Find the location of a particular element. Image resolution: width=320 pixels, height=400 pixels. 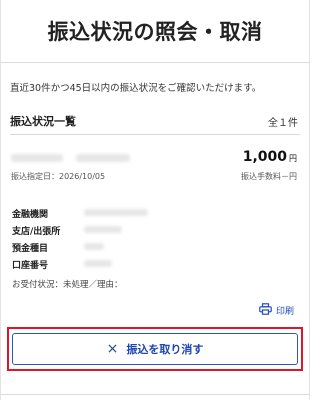

account-number-value-redacted is located at coordinates (98, 263).